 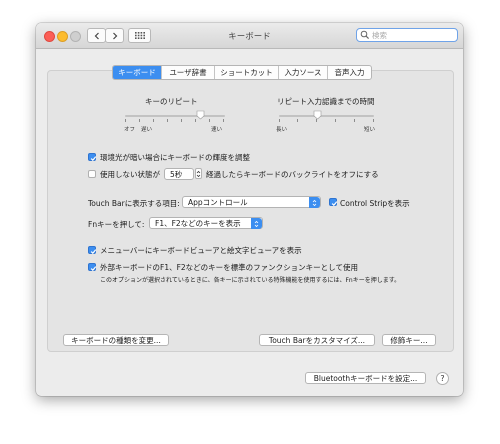 I want to click on fn-press-popup: F1、F2などのキーを表示, so click(x=206, y=223).